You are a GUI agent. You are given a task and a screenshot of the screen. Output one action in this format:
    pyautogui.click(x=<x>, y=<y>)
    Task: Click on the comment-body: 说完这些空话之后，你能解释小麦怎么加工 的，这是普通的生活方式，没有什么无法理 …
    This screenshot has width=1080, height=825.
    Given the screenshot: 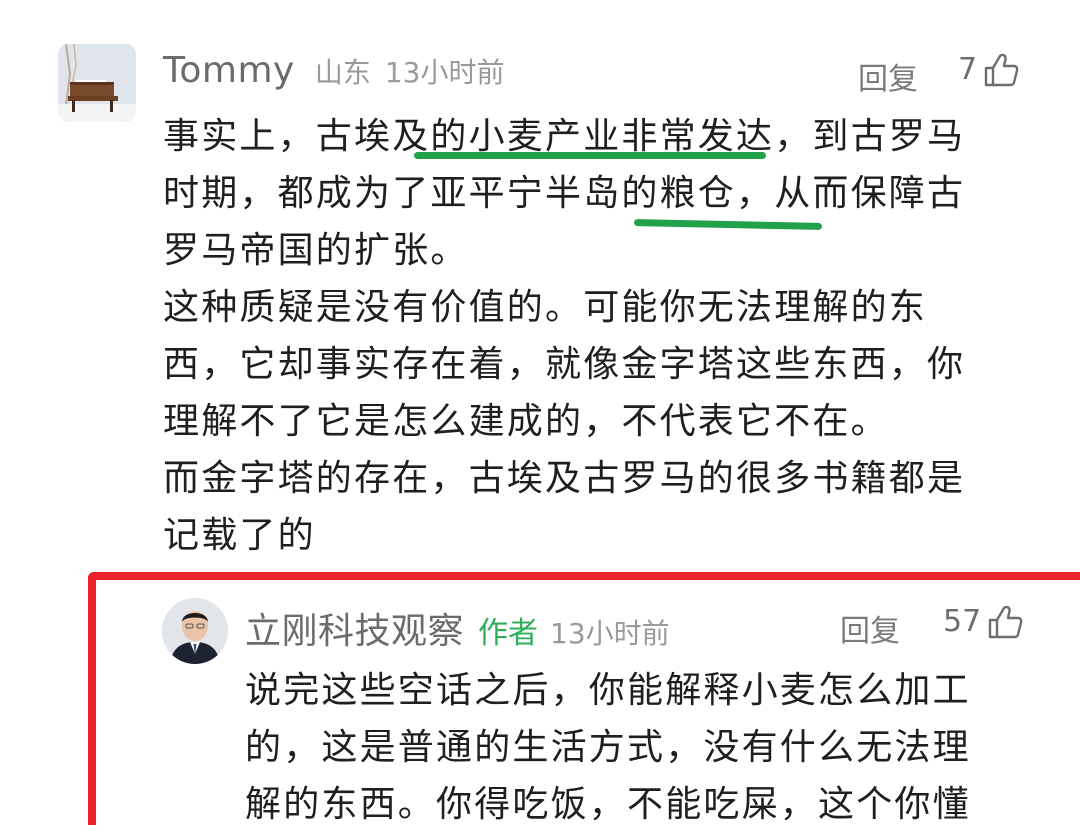 What is the action you would take?
    pyautogui.click(x=608, y=743)
    